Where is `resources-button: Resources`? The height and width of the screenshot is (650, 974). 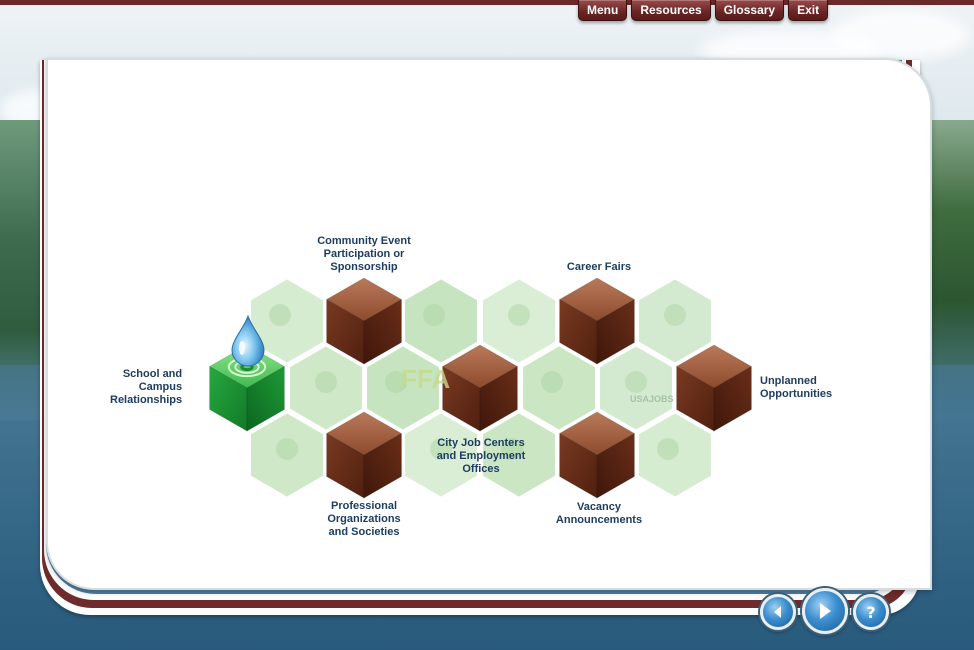 resources-button: Resources is located at coordinates (671, 10).